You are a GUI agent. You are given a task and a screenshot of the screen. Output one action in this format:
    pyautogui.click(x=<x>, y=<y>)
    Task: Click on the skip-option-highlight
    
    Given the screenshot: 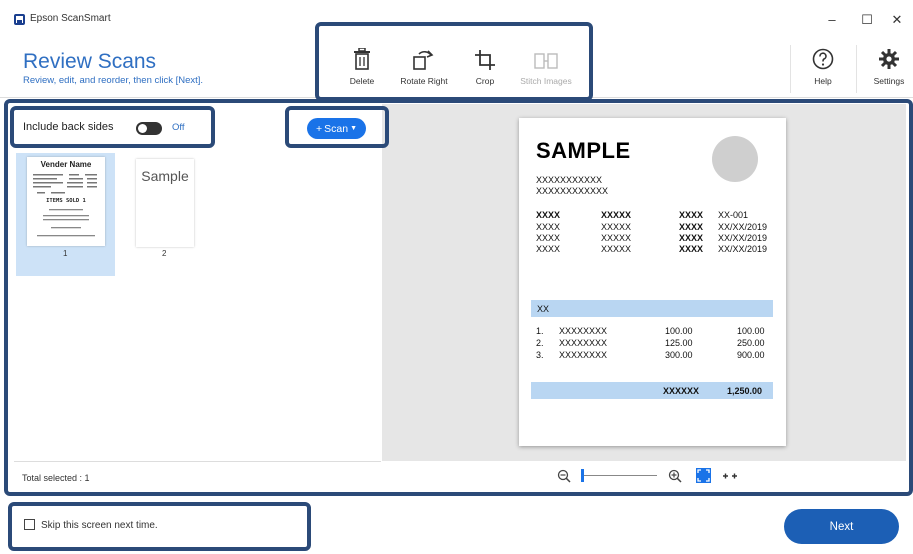 What is the action you would take?
    pyautogui.click(x=159, y=526)
    